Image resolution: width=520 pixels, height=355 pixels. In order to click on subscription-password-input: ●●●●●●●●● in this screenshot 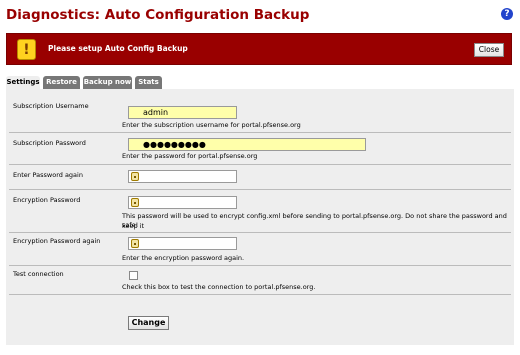, I will do `click(247, 144)`.